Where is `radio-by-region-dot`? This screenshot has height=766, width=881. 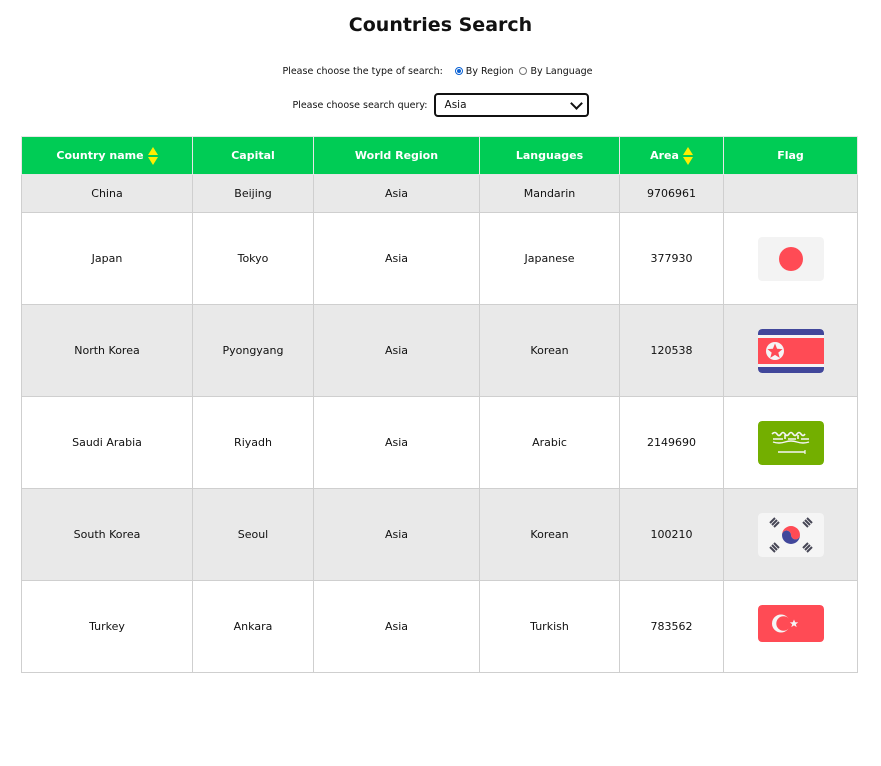 radio-by-region-dot is located at coordinates (458, 71).